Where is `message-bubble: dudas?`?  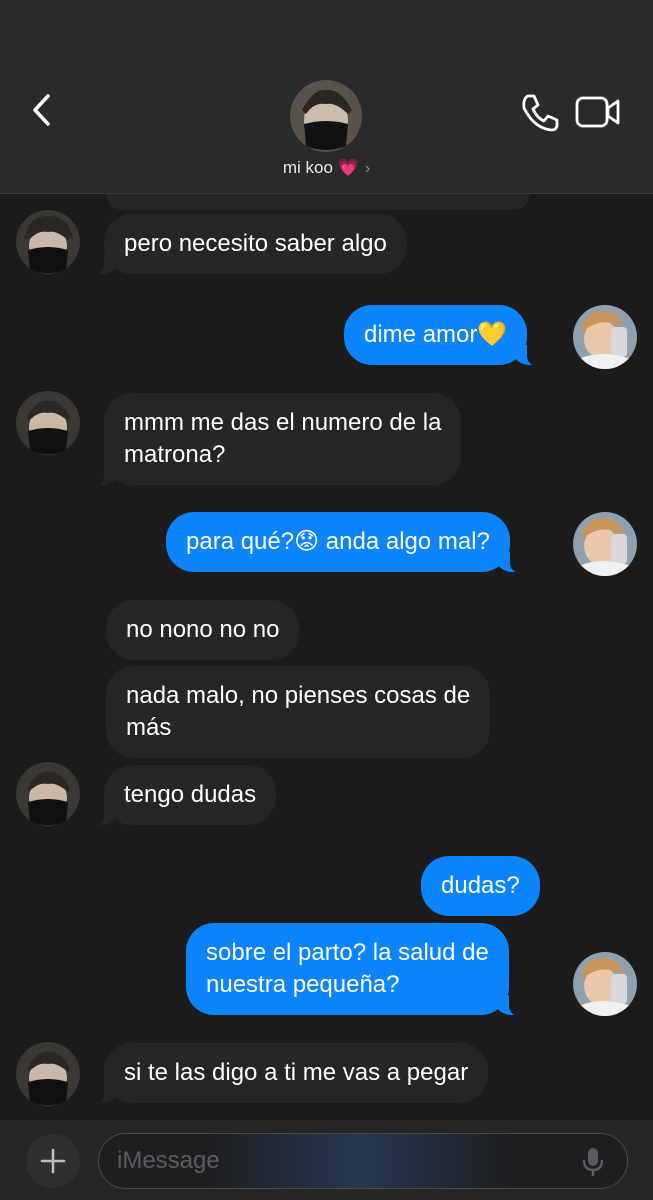 message-bubble: dudas? is located at coordinates (480, 886).